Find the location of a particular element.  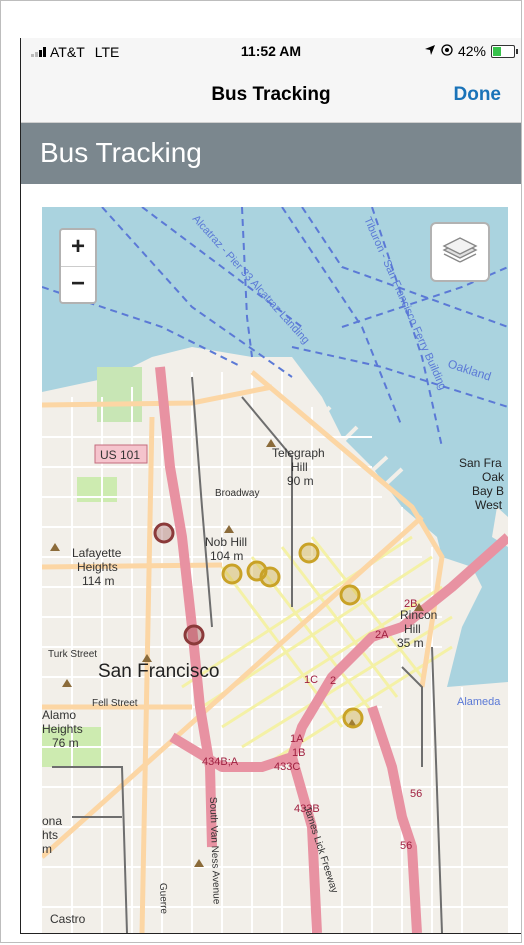

page-header: Bus Tracking is located at coordinates (271, 153).